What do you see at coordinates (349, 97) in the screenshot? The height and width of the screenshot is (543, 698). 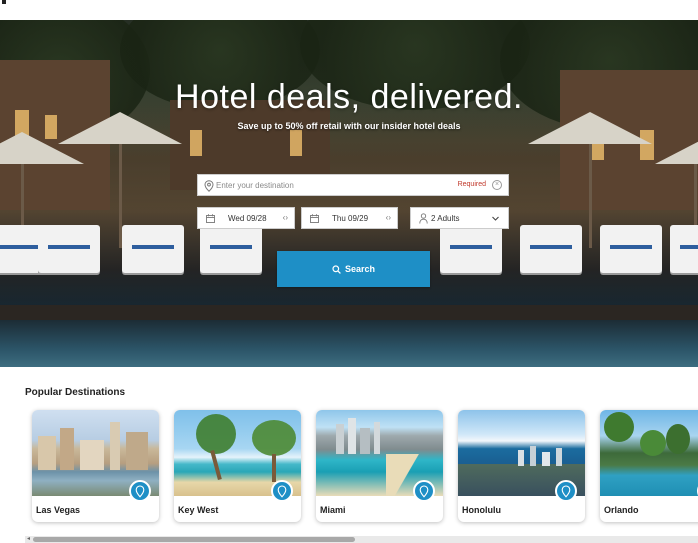 I see `hero-title: Hotel deals, delivered.` at bounding box center [349, 97].